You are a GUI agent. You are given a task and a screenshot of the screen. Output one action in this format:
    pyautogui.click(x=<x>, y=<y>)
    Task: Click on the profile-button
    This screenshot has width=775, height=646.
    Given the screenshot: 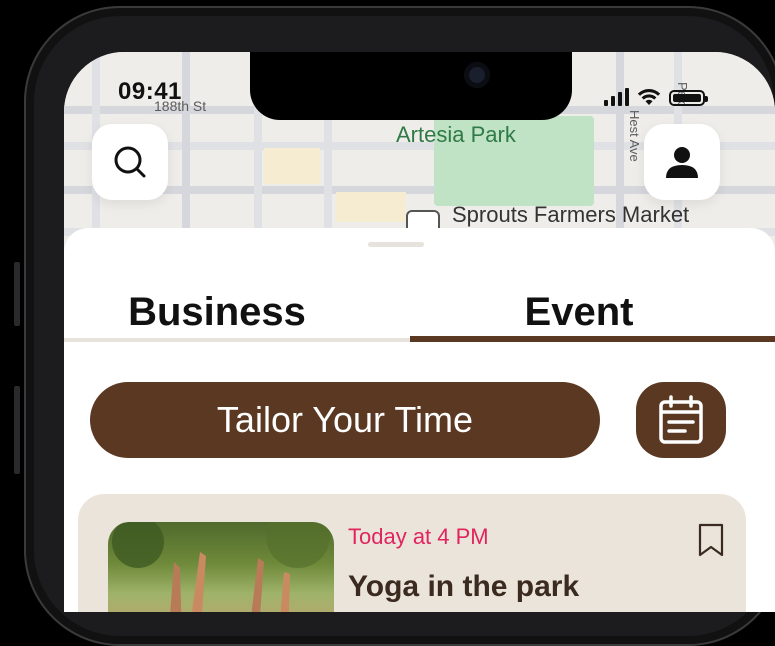 What is the action you would take?
    pyautogui.click(x=682, y=162)
    